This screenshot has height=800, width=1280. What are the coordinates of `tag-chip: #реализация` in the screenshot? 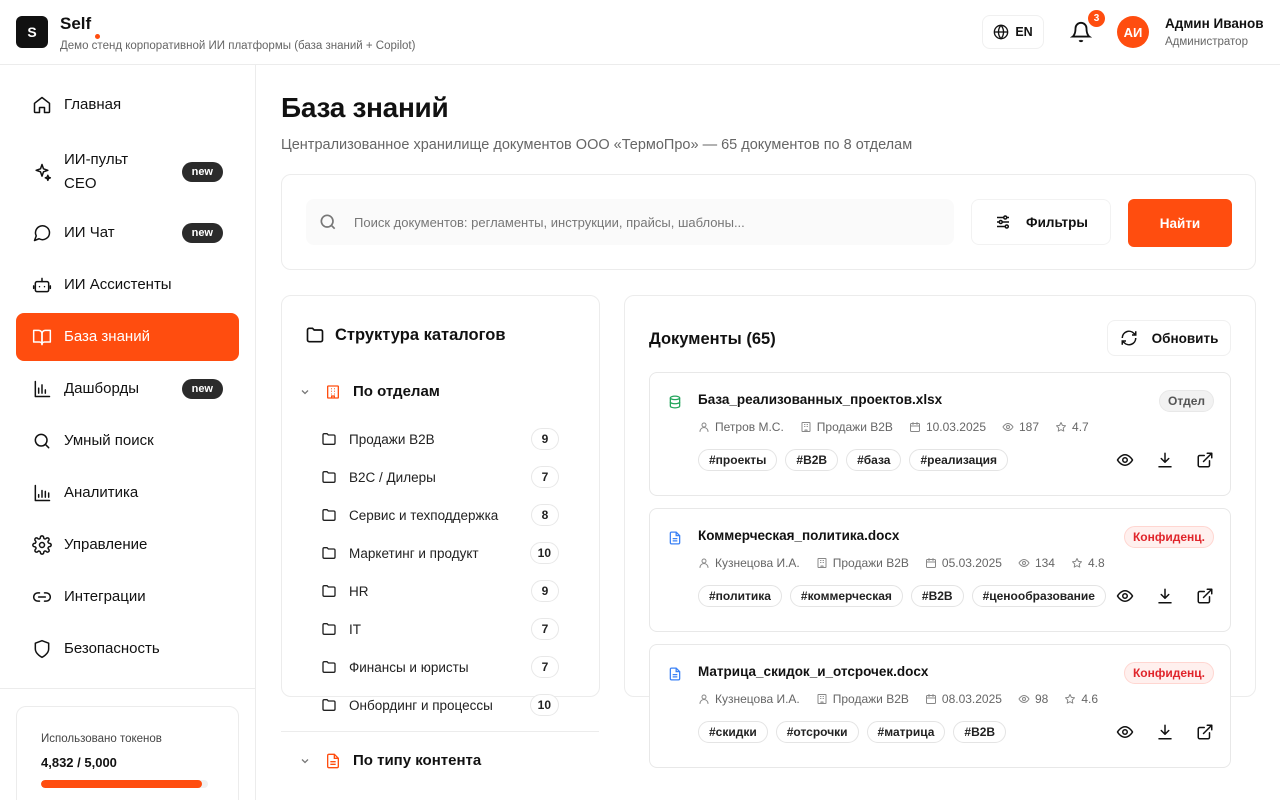 It's located at (959, 460).